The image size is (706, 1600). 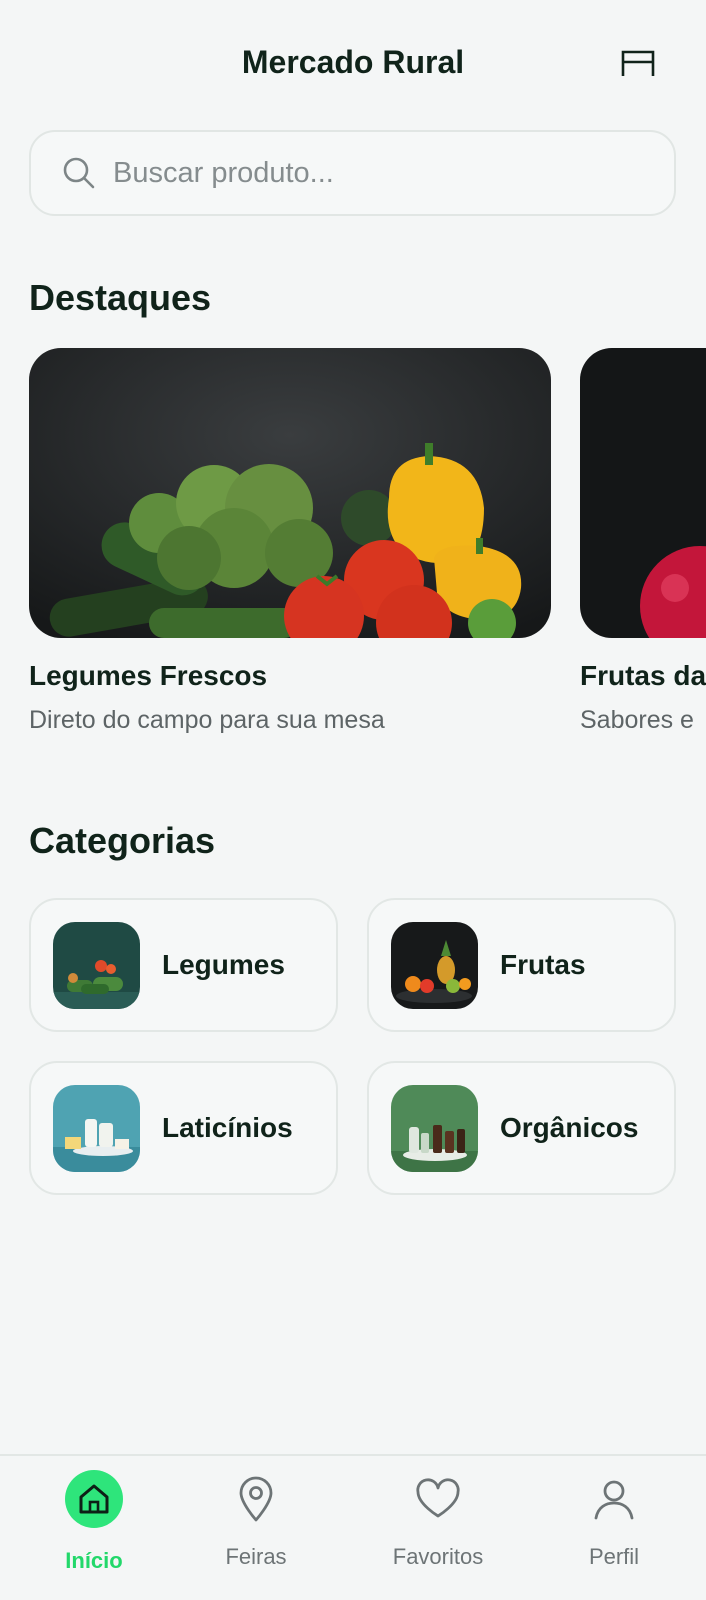 I want to click on user-icon, so click(x=614, y=1499).